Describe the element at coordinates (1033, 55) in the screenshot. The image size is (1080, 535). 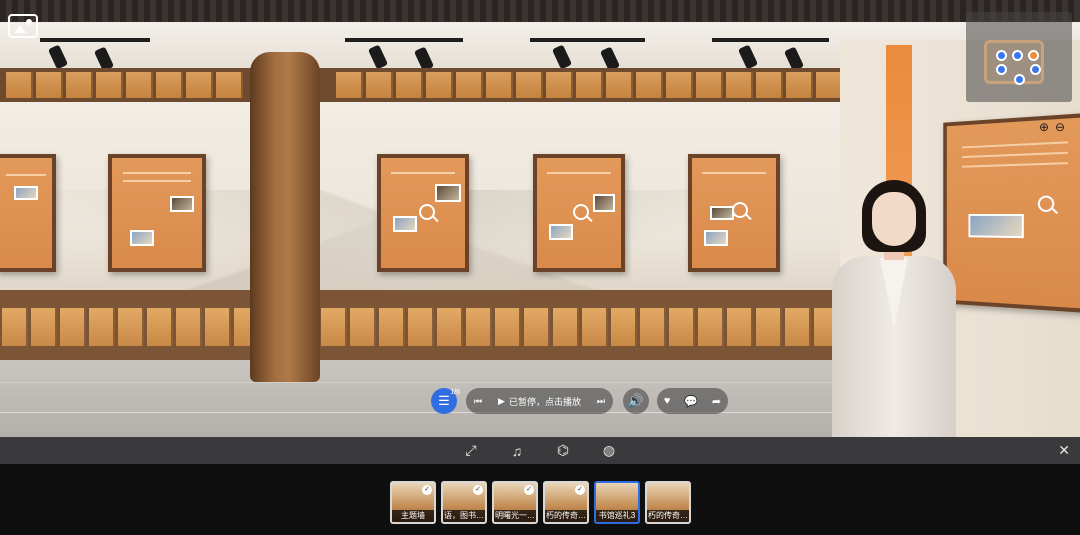
I see `minimap-current-location` at that location.